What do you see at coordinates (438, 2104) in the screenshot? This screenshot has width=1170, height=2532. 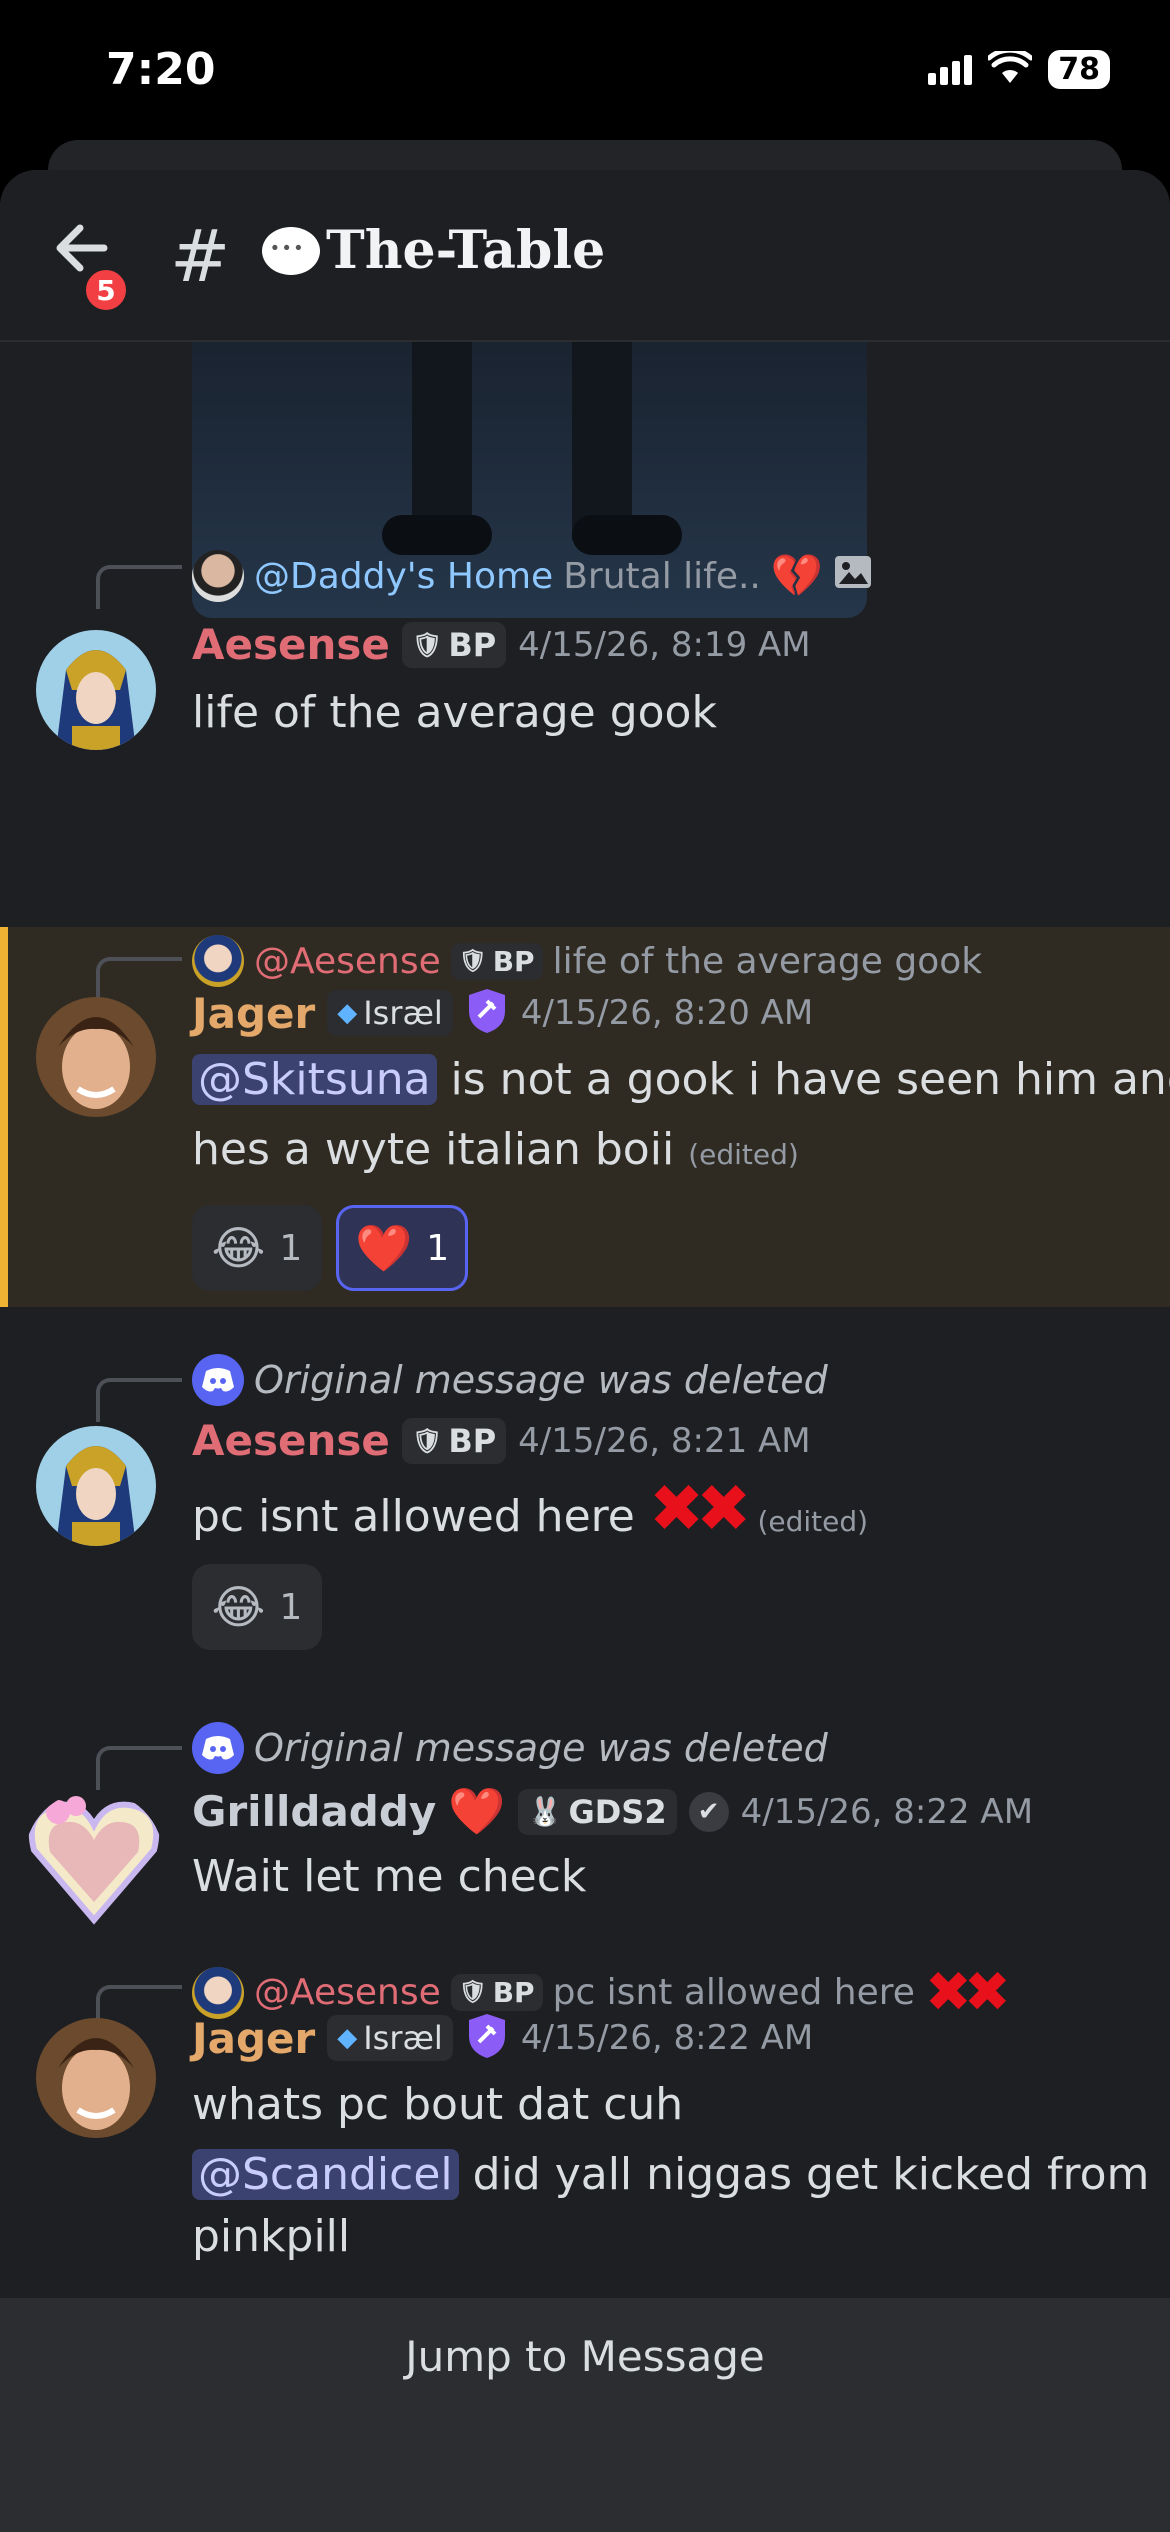 I see `message-text: whats pc bout dat cuh` at bounding box center [438, 2104].